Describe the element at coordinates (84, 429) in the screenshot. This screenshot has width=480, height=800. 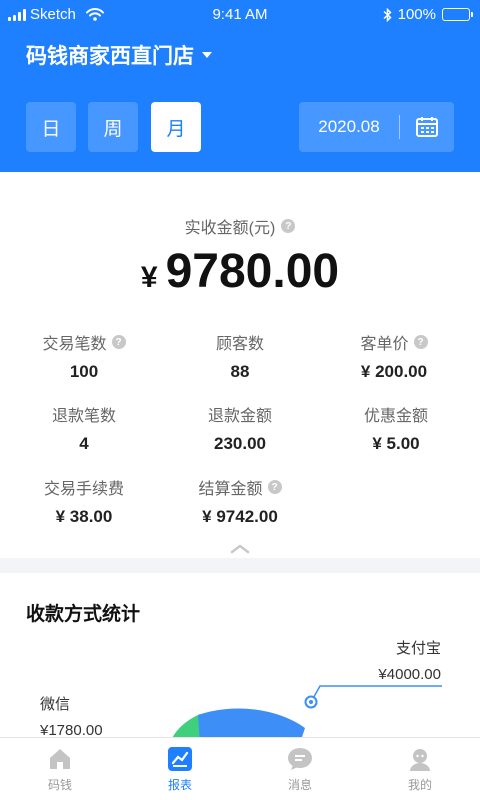
I see `stat-refund-count: 退款笔数 4` at that location.